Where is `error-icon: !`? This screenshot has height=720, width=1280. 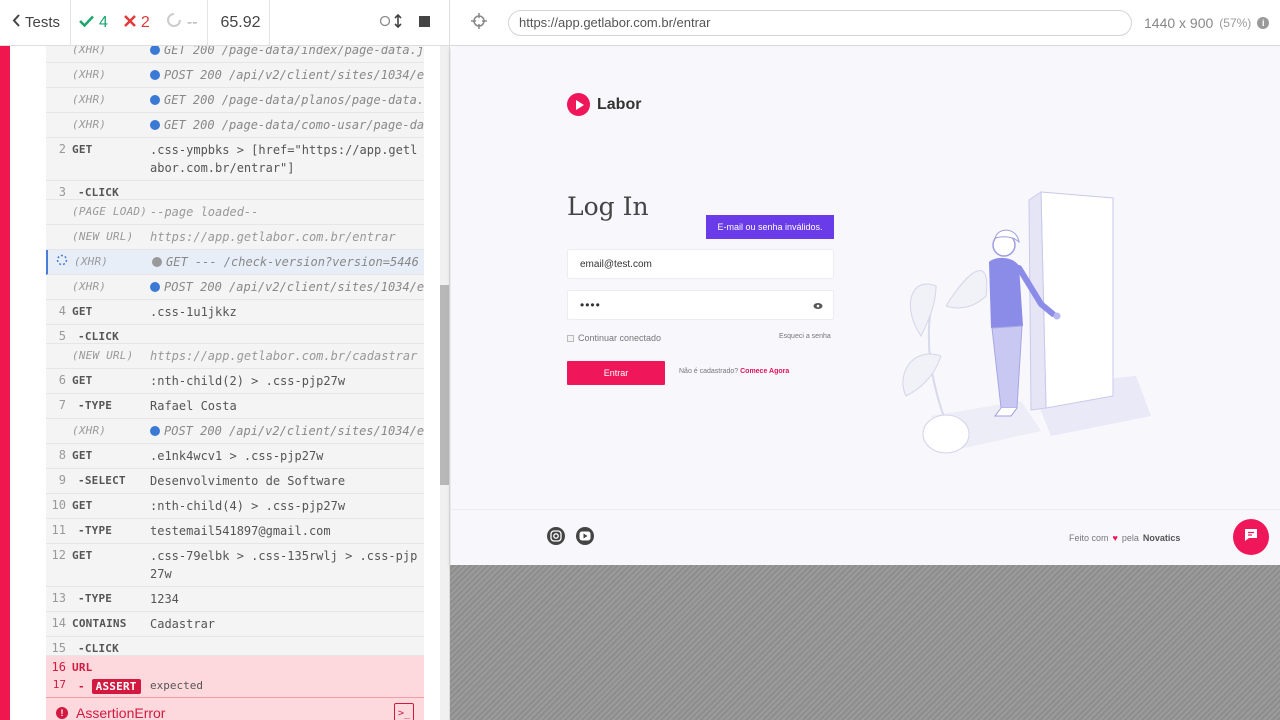
error-icon: ! is located at coordinates (62, 712).